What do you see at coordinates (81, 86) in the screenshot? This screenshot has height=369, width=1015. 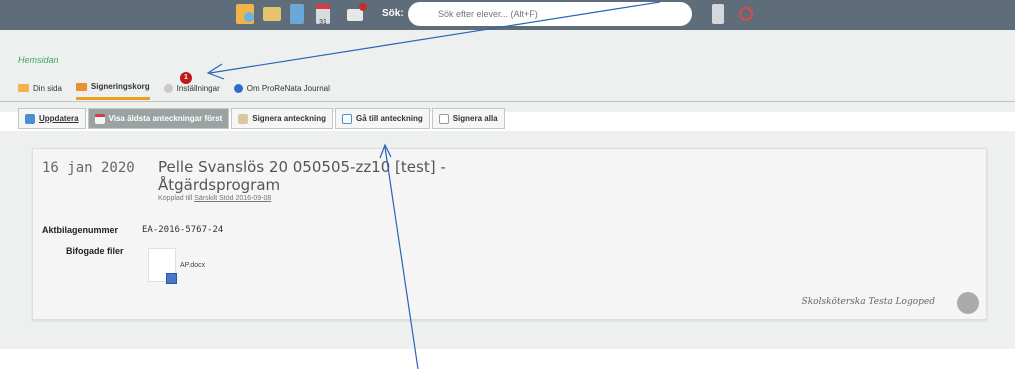 I see `inbox-icon` at bounding box center [81, 86].